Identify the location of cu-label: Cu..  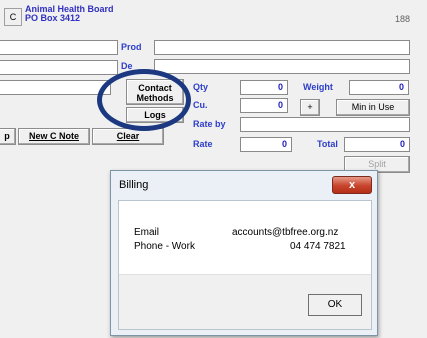
(200, 105).